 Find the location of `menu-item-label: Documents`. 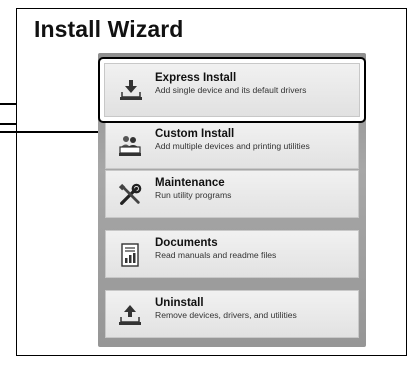

menu-item-label: Documents is located at coordinates (186, 243).